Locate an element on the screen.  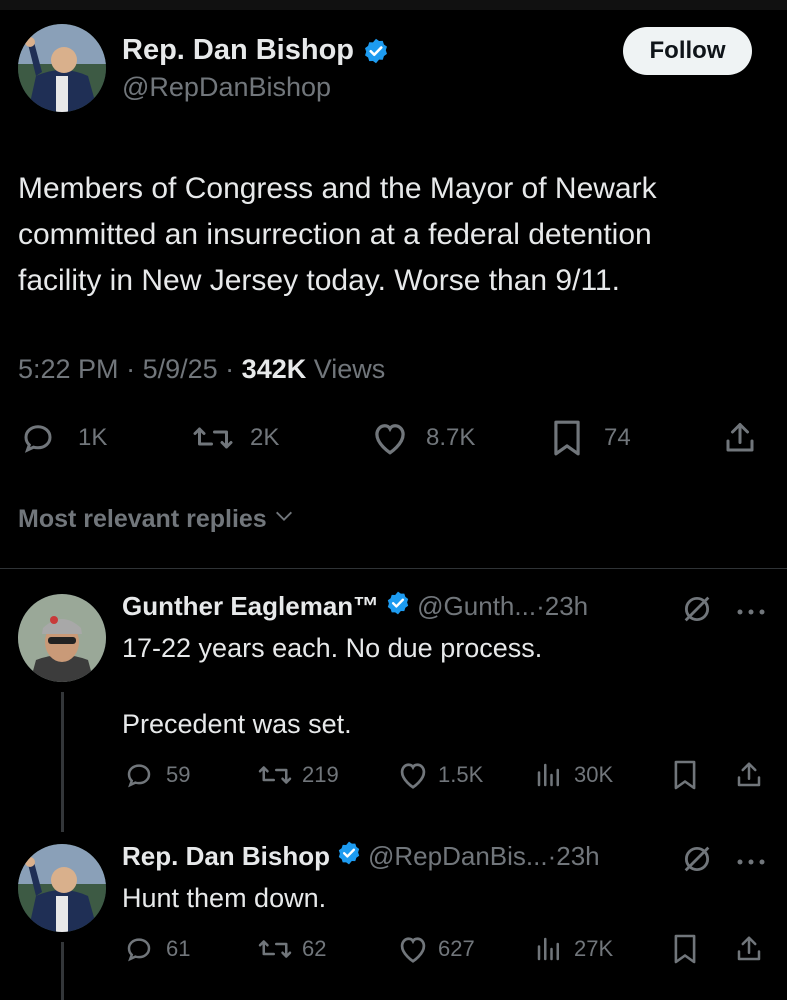
views-button: 30K is located at coordinates (573, 775).